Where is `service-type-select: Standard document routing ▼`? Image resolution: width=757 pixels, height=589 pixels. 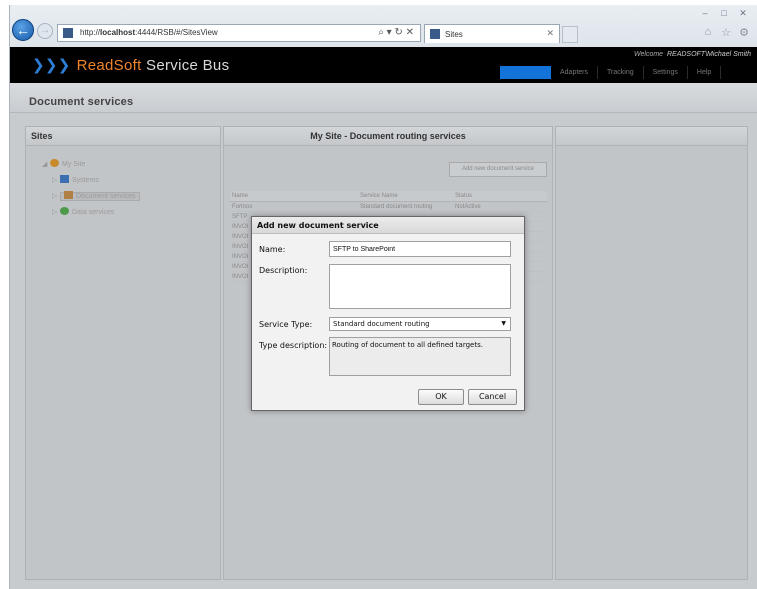
service-type-select: Standard document routing ▼ is located at coordinates (420, 324).